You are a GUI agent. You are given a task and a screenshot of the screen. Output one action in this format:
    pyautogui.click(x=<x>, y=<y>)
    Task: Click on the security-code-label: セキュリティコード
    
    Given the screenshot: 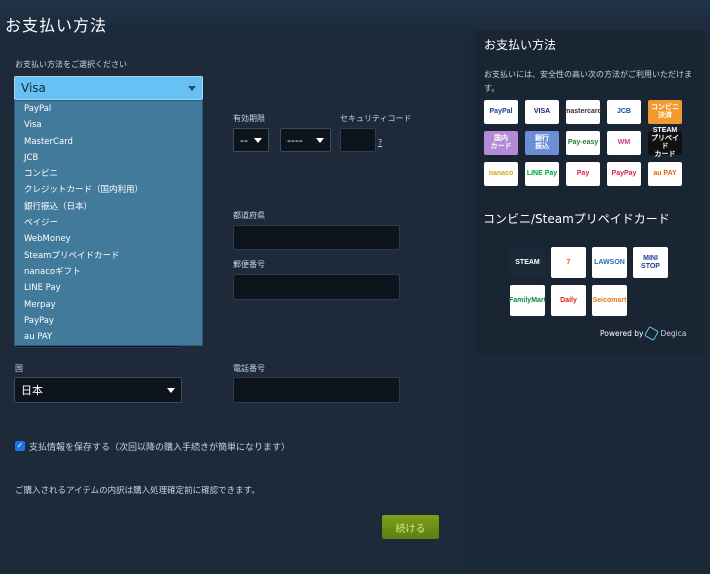 What is the action you would take?
    pyautogui.click(x=376, y=118)
    